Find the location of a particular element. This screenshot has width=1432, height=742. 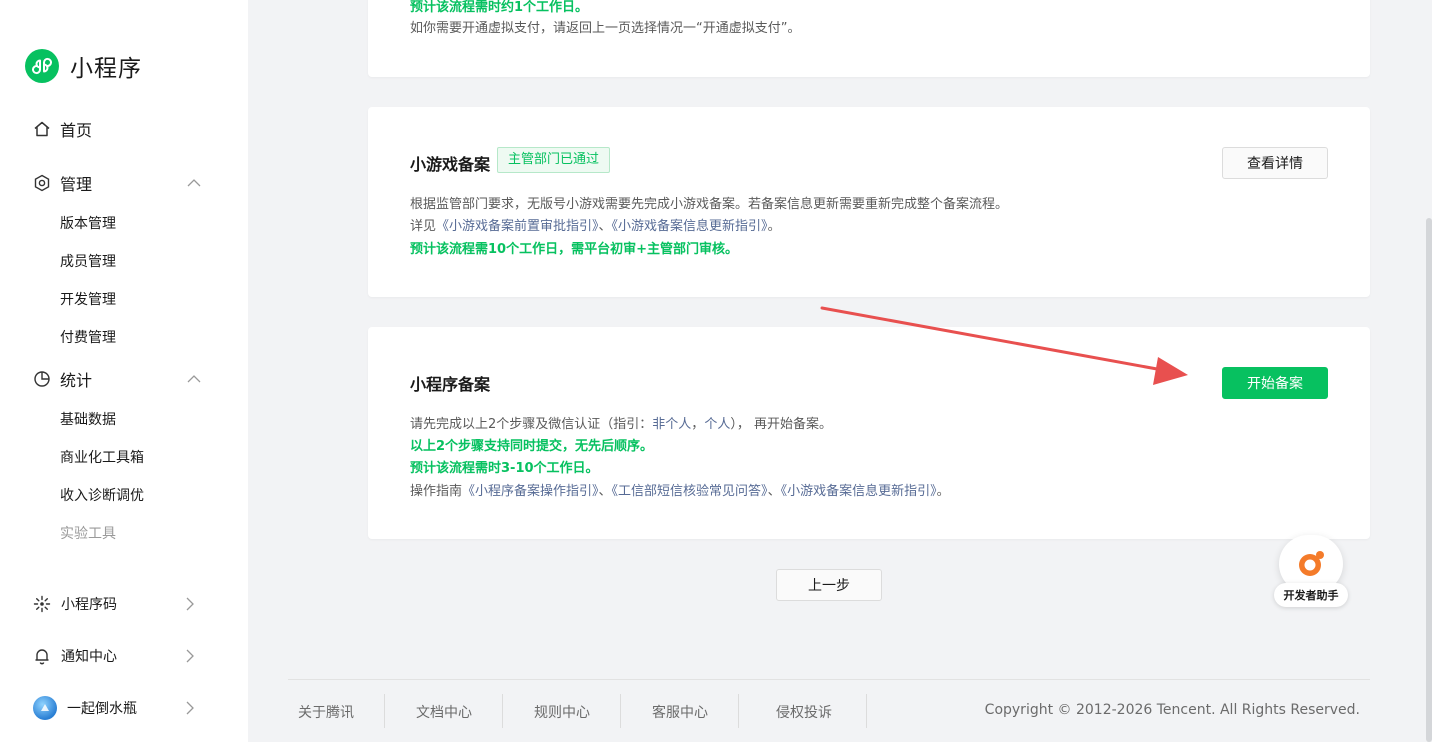

guide-prefix: 详见 is located at coordinates (423, 226).